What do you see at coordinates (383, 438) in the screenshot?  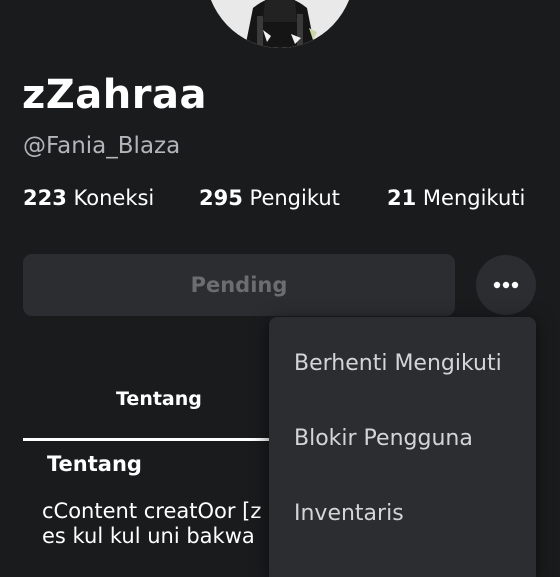 I see `menu-item-block-user: Blokir Pengguna` at bounding box center [383, 438].